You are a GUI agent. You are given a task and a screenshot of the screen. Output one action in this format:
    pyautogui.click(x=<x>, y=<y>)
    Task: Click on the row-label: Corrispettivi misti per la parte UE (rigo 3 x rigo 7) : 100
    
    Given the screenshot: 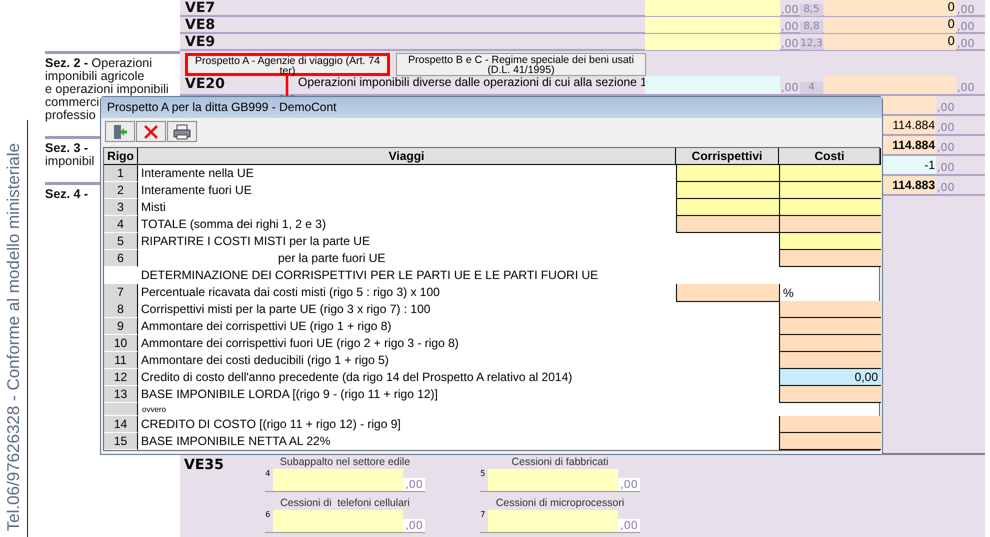 What is the action you would take?
    pyautogui.click(x=286, y=309)
    